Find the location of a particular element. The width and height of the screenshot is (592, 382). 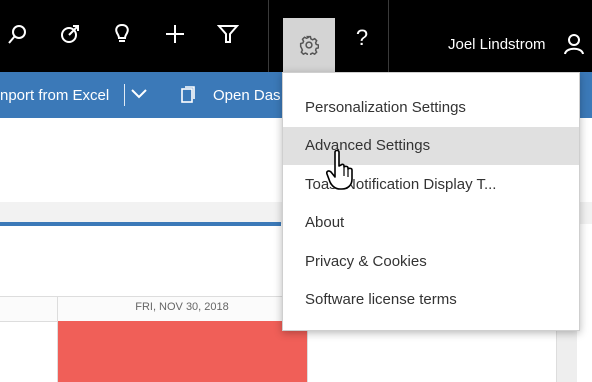

menu-item-personalization-settings: Personalization Settings is located at coordinates (431, 108).